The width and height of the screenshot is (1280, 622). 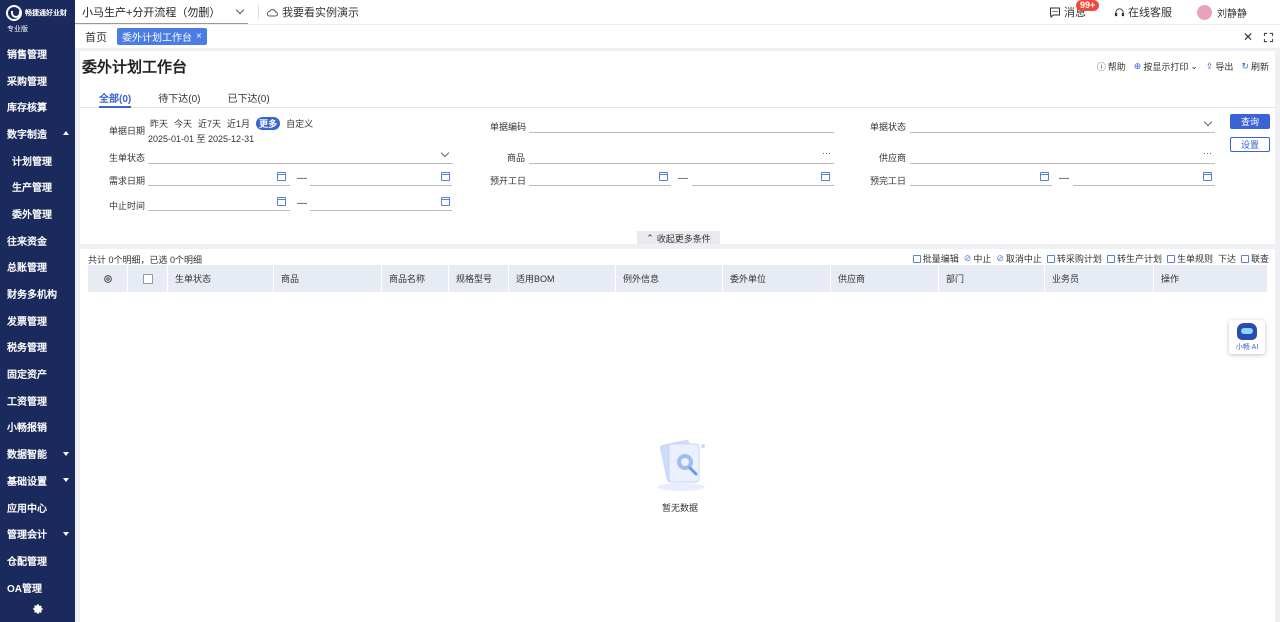 I want to click on quick-1month: 近1月, so click(x=238, y=123).